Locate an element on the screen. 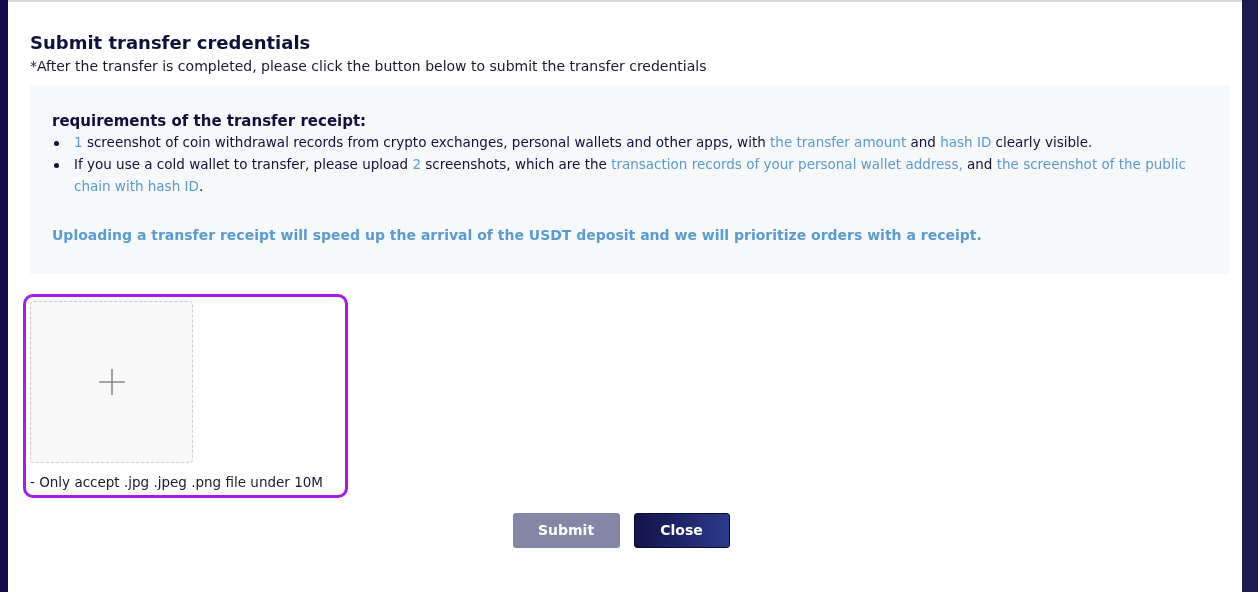 This screenshot has height=592, width=1258. priority-note: Uploading a transfer receipt will speed up the arrival of the USDT deposit and we will prioritize orders with a receipt. is located at coordinates (517, 235).